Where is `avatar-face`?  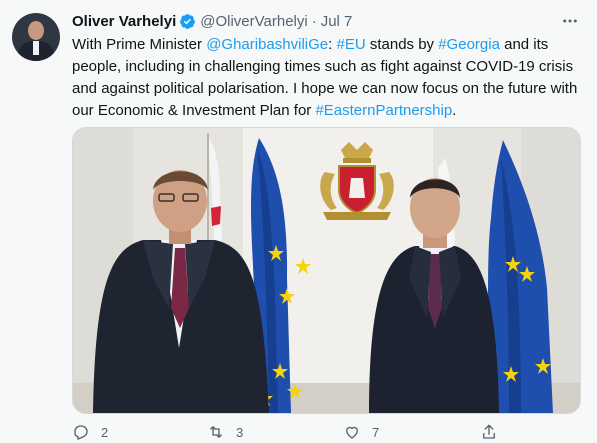
avatar-face is located at coordinates (36, 30).